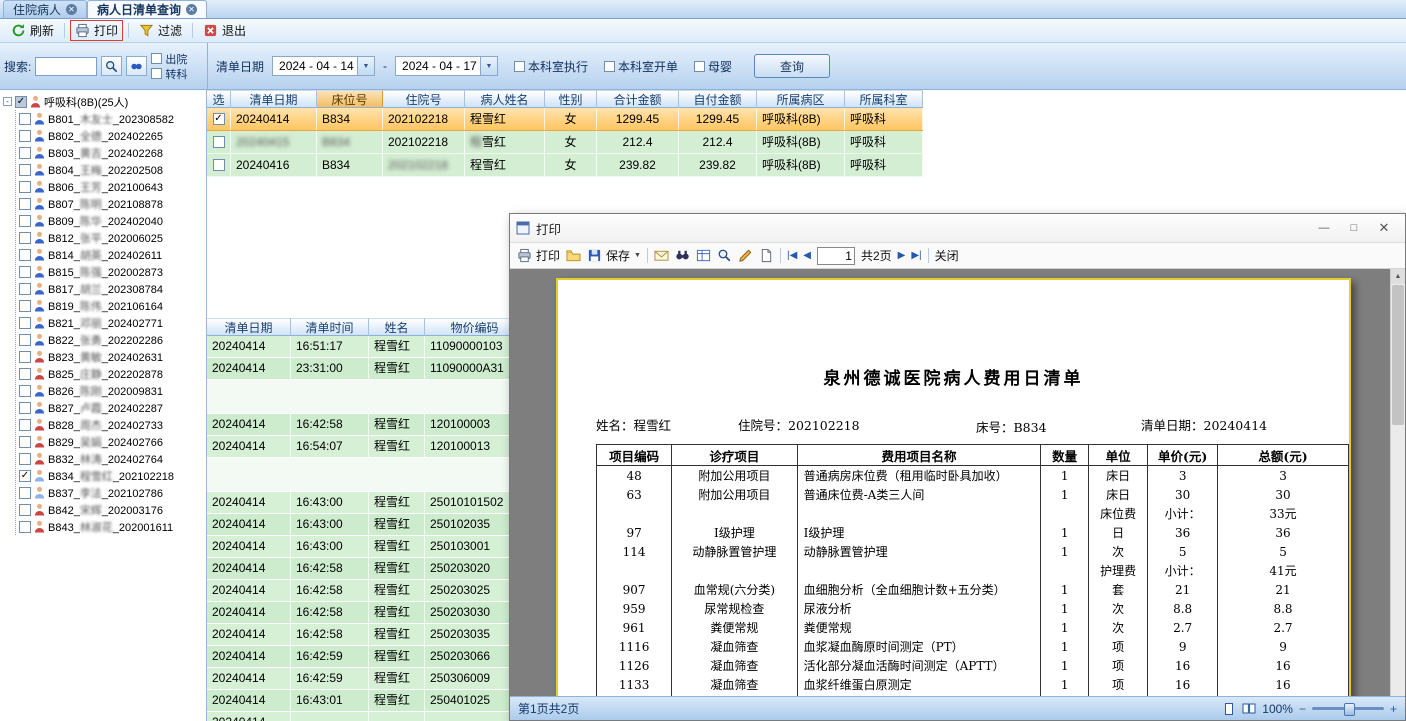 The width and height of the screenshot is (1406, 721). What do you see at coordinates (366, 525) in the screenshot?
I see `bottom-grid-row: 20240414 16:43:00 程雪红 250102035` at bounding box center [366, 525].